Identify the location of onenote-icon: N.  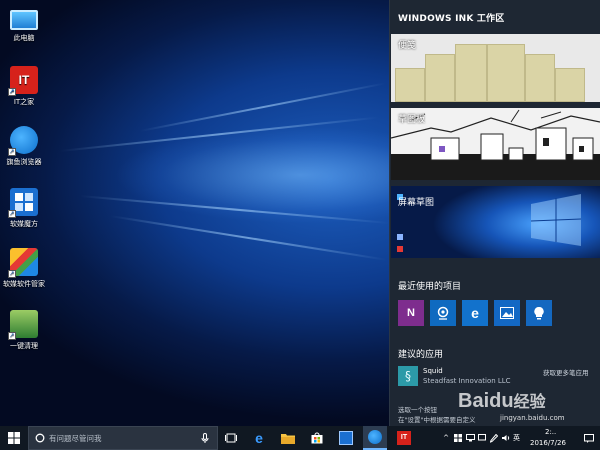
(411, 313).